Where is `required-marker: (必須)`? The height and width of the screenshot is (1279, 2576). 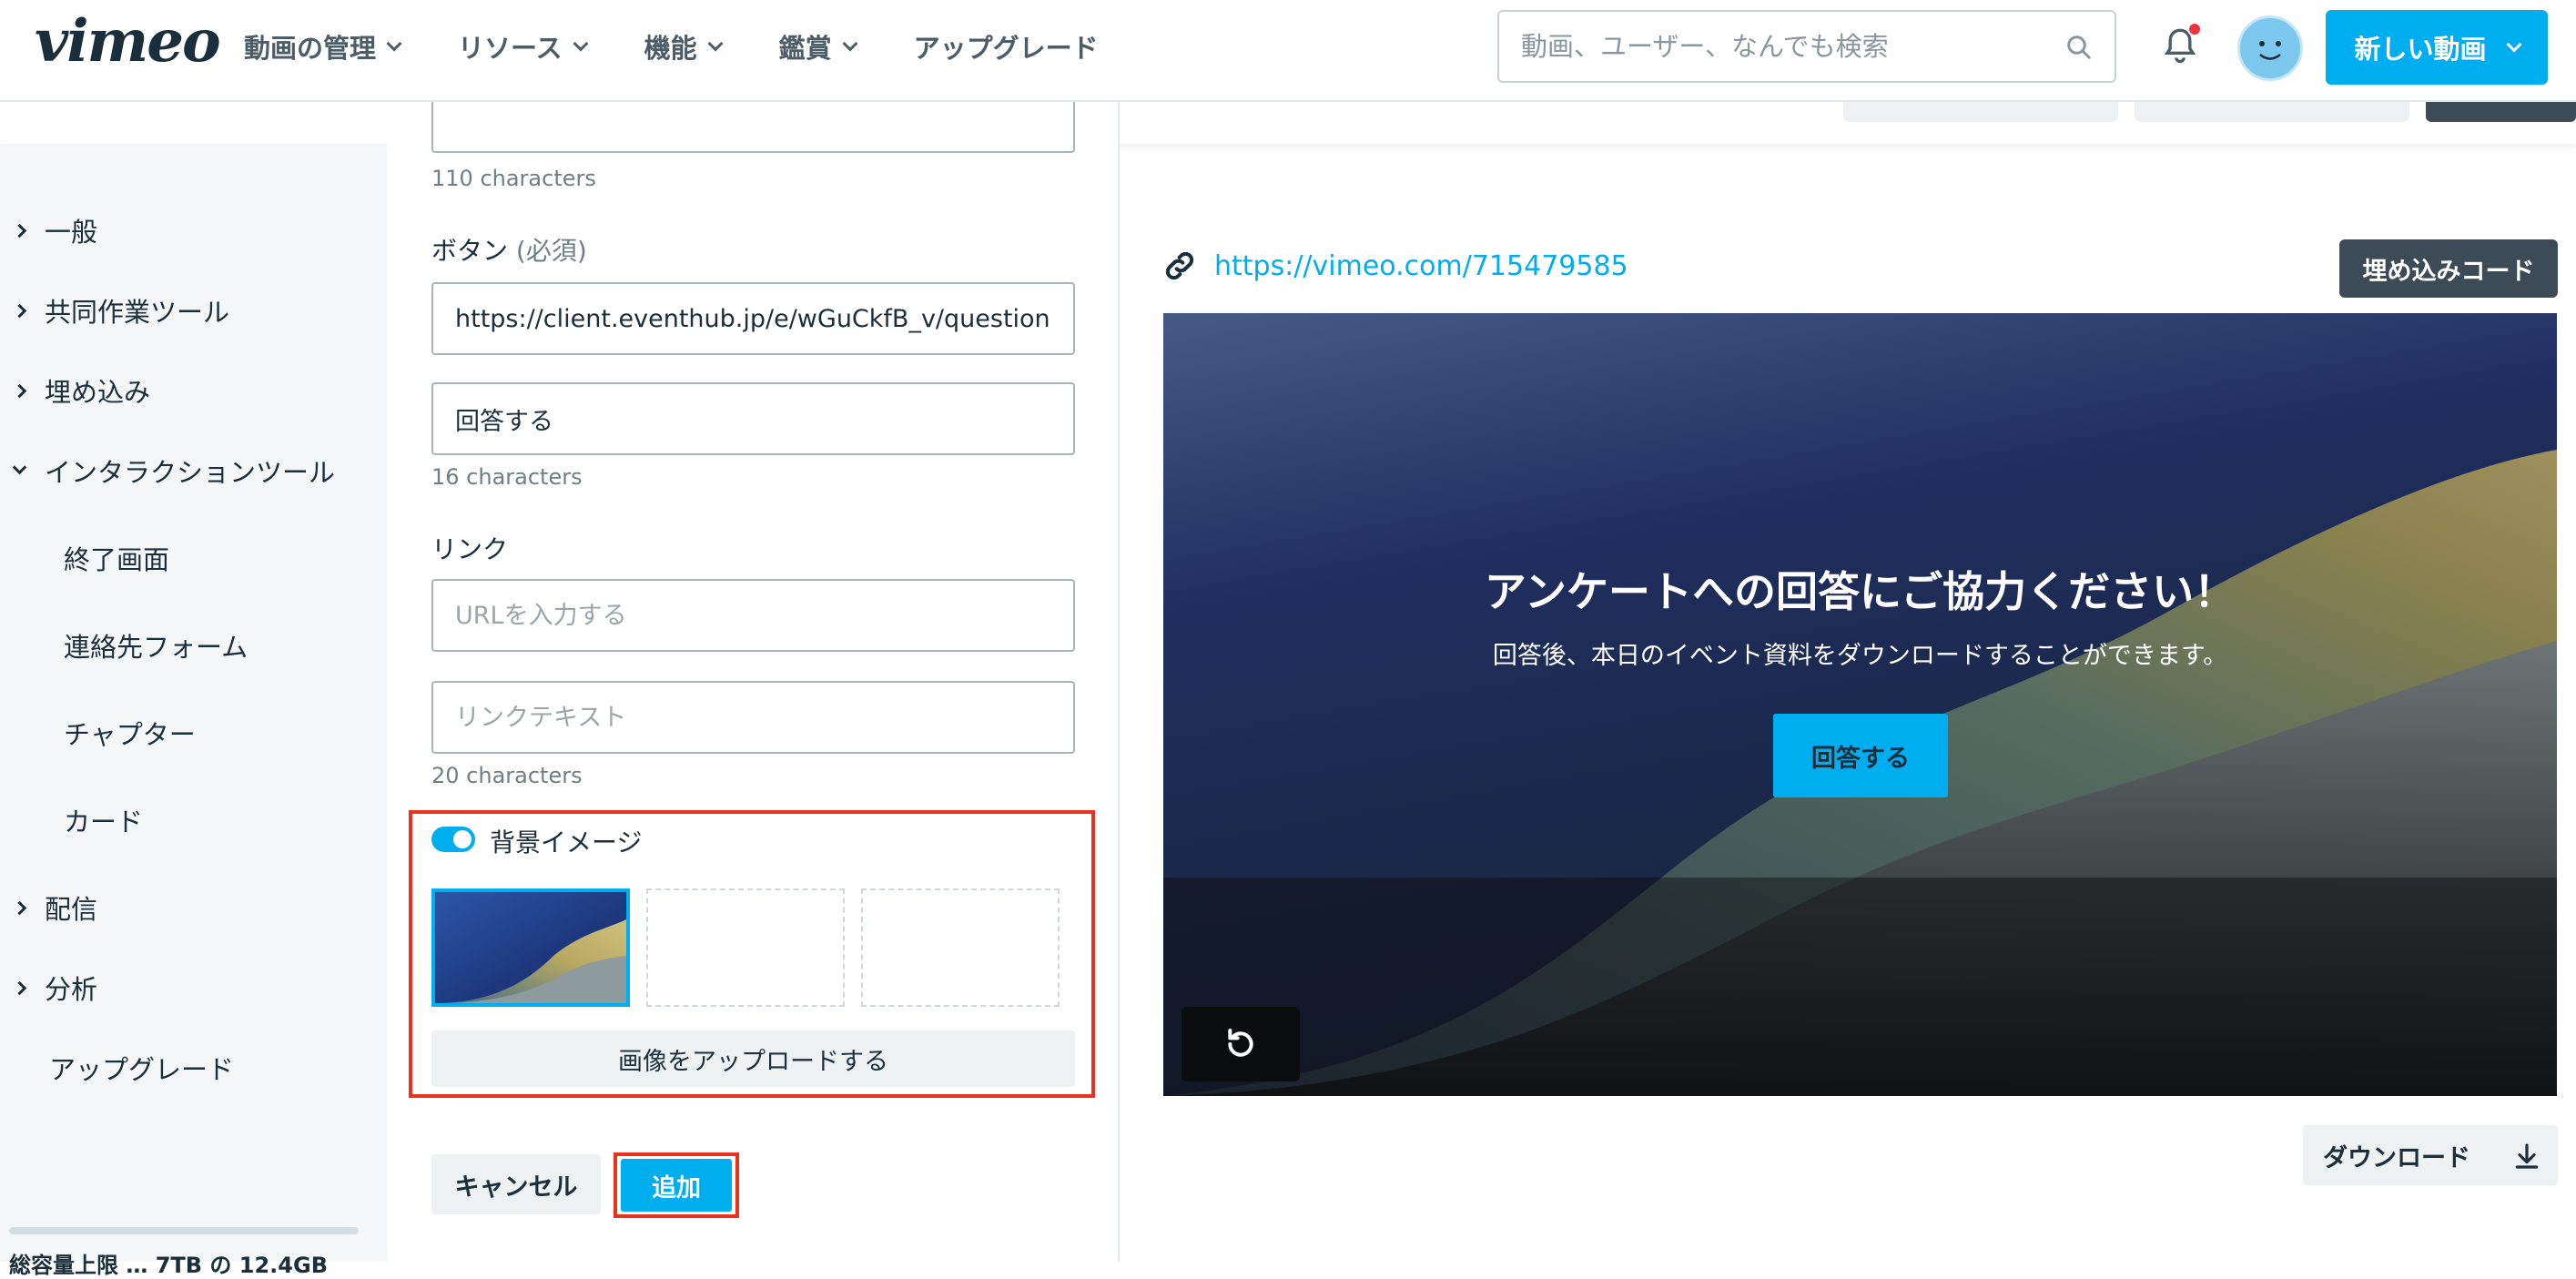
required-marker: (必須) is located at coordinates (551, 251).